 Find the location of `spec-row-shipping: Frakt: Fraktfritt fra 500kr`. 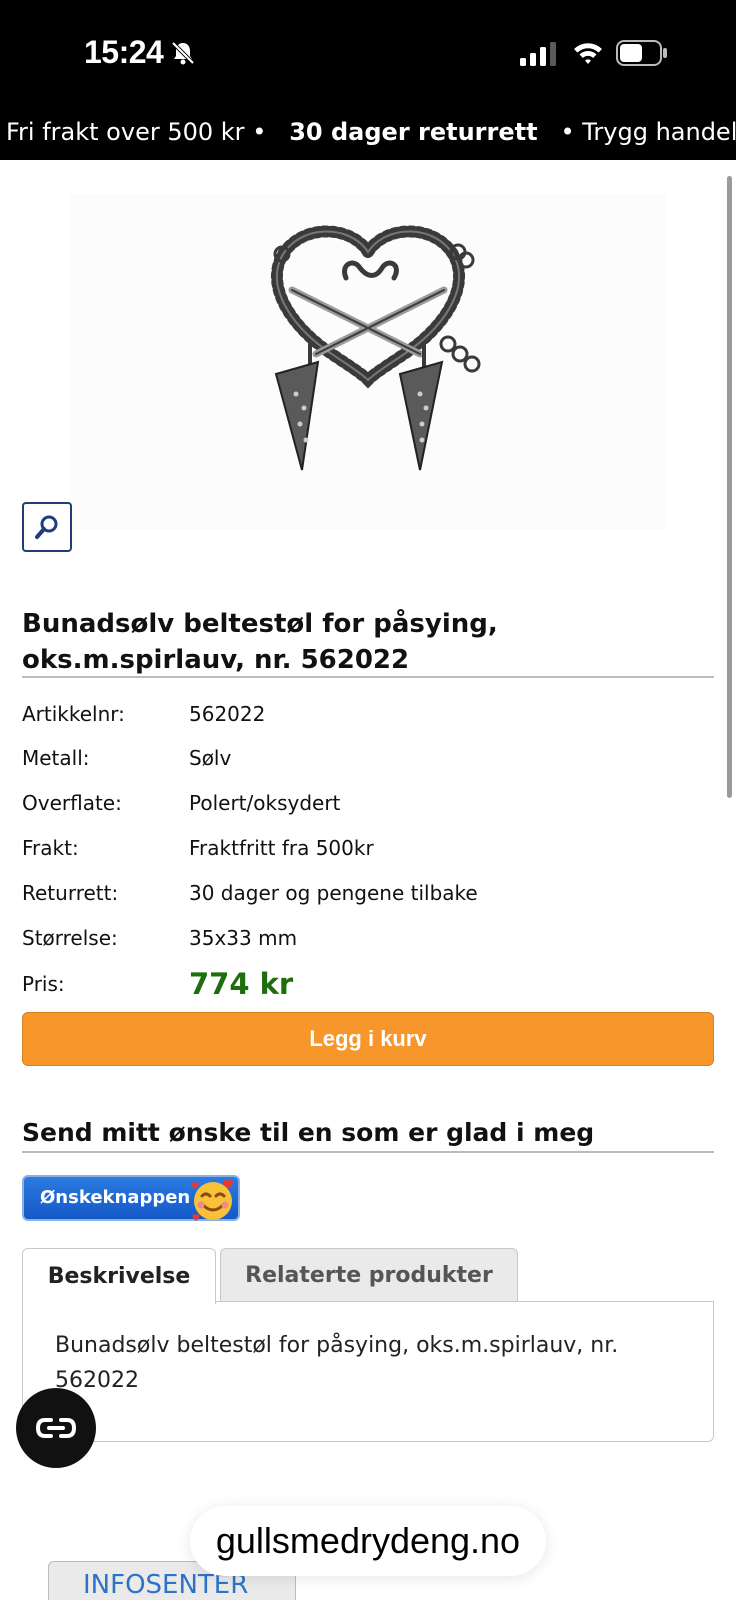

spec-row-shipping: Frakt: Fraktfritt fra 500kr is located at coordinates (368, 848).